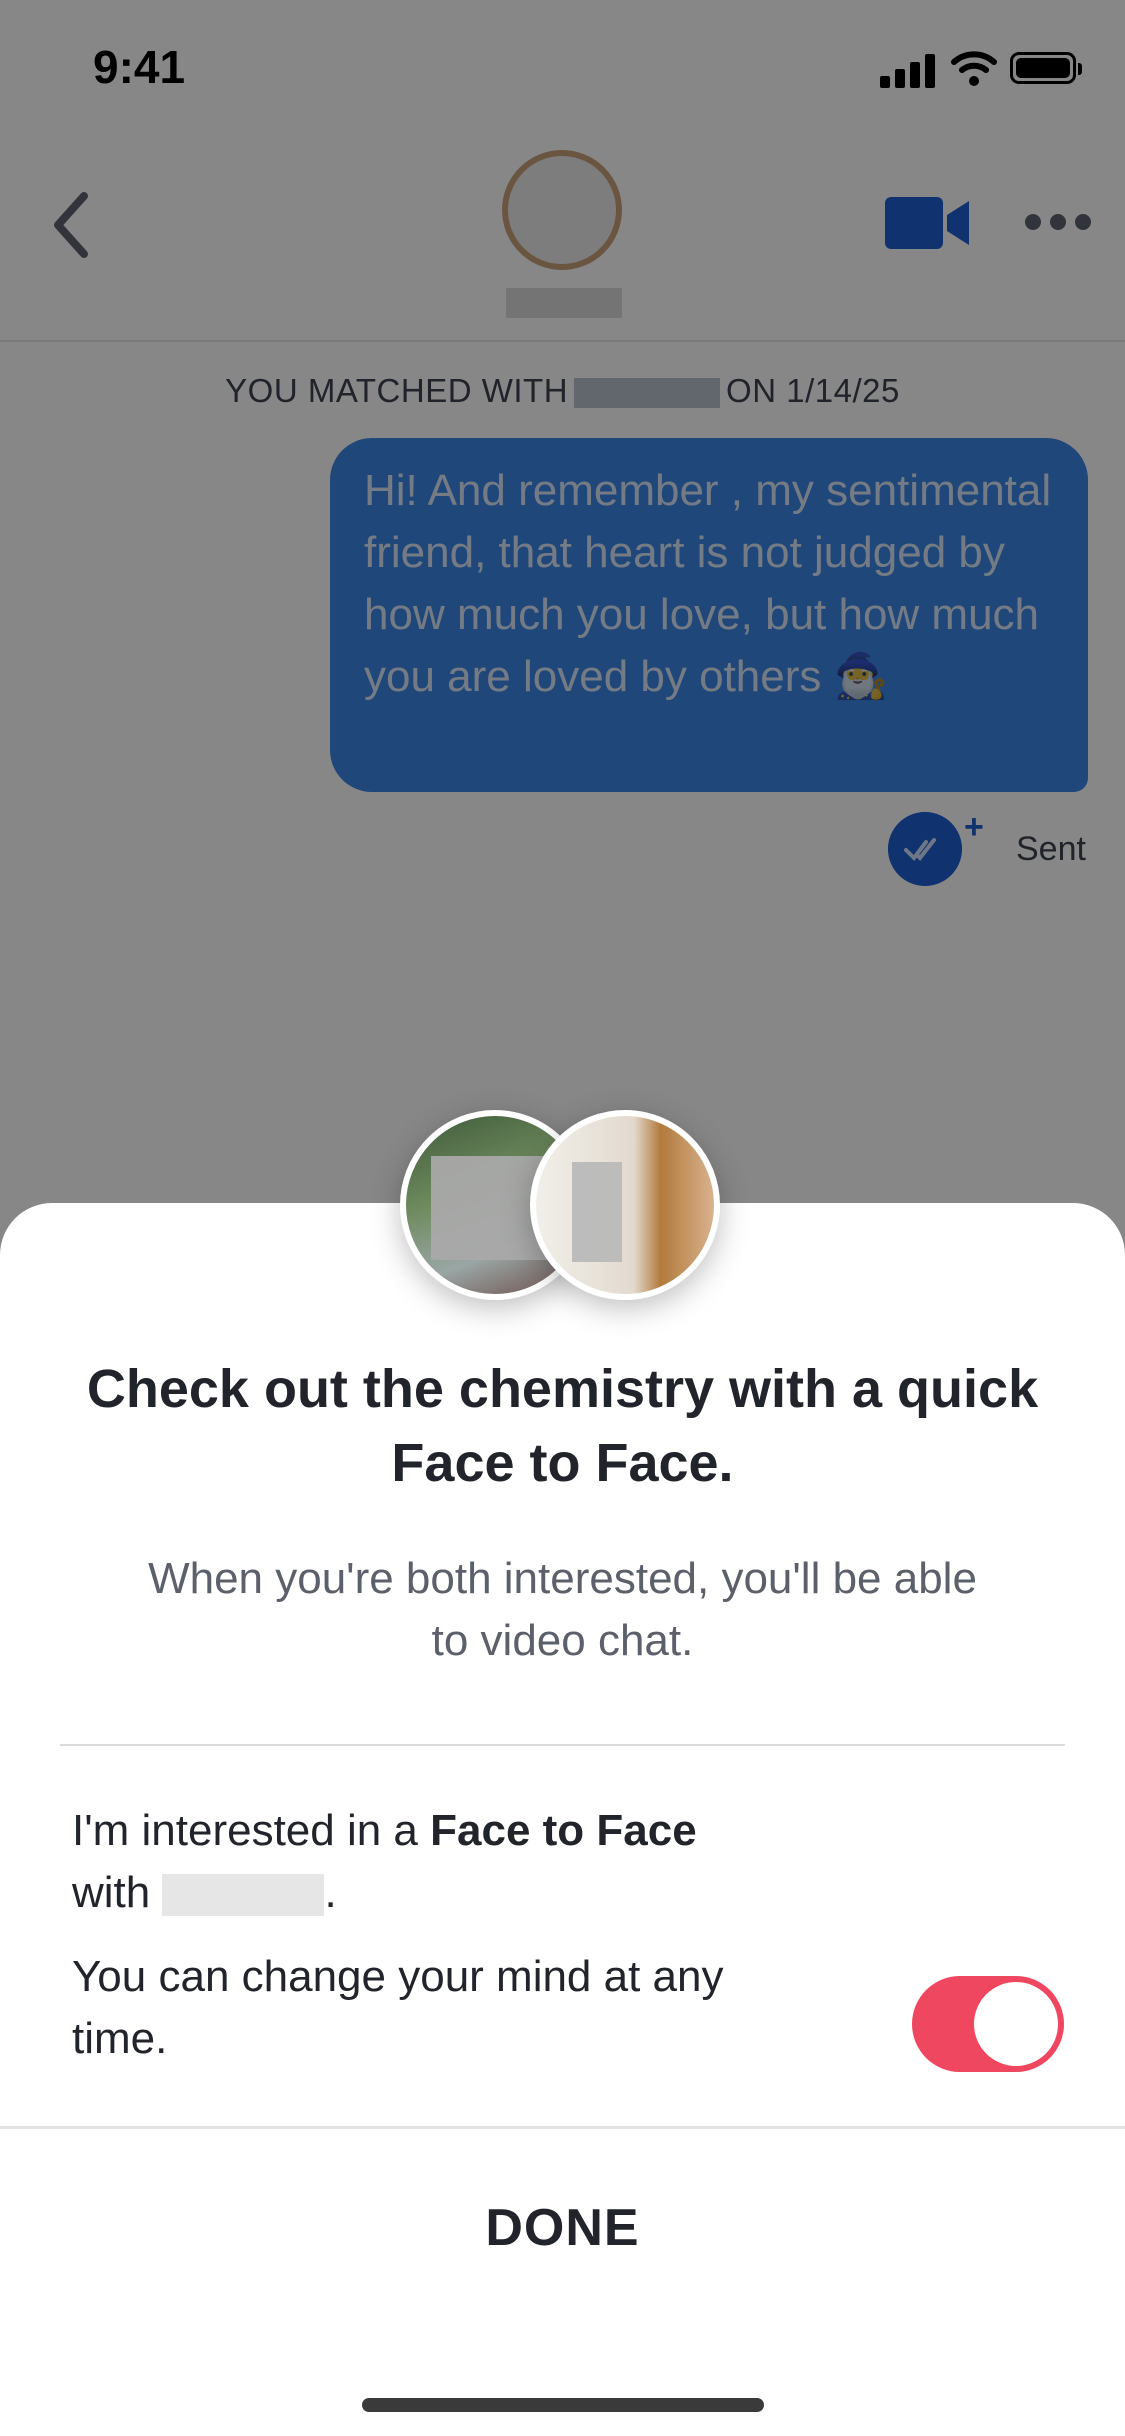  What do you see at coordinates (330, 1892) in the screenshot?
I see `interest-end: .` at bounding box center [330, 1892].